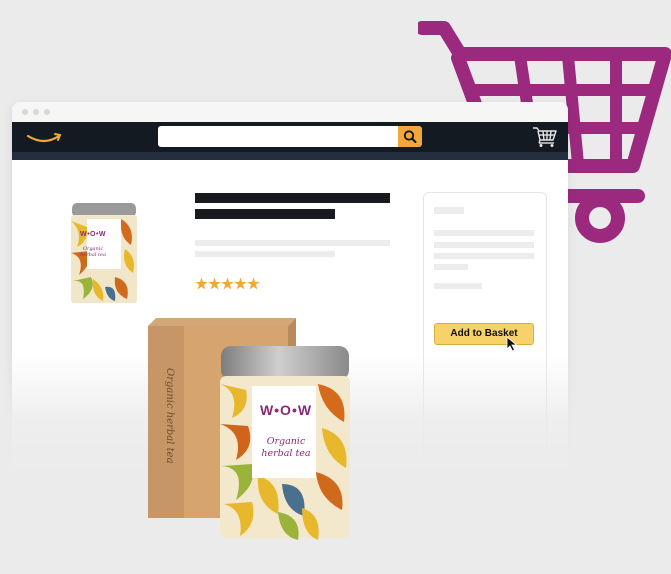  What do you see at coordinates (290, 156) in the screenshot?
I see `secondary-navigation-bar` at bounding box center [290, 156].